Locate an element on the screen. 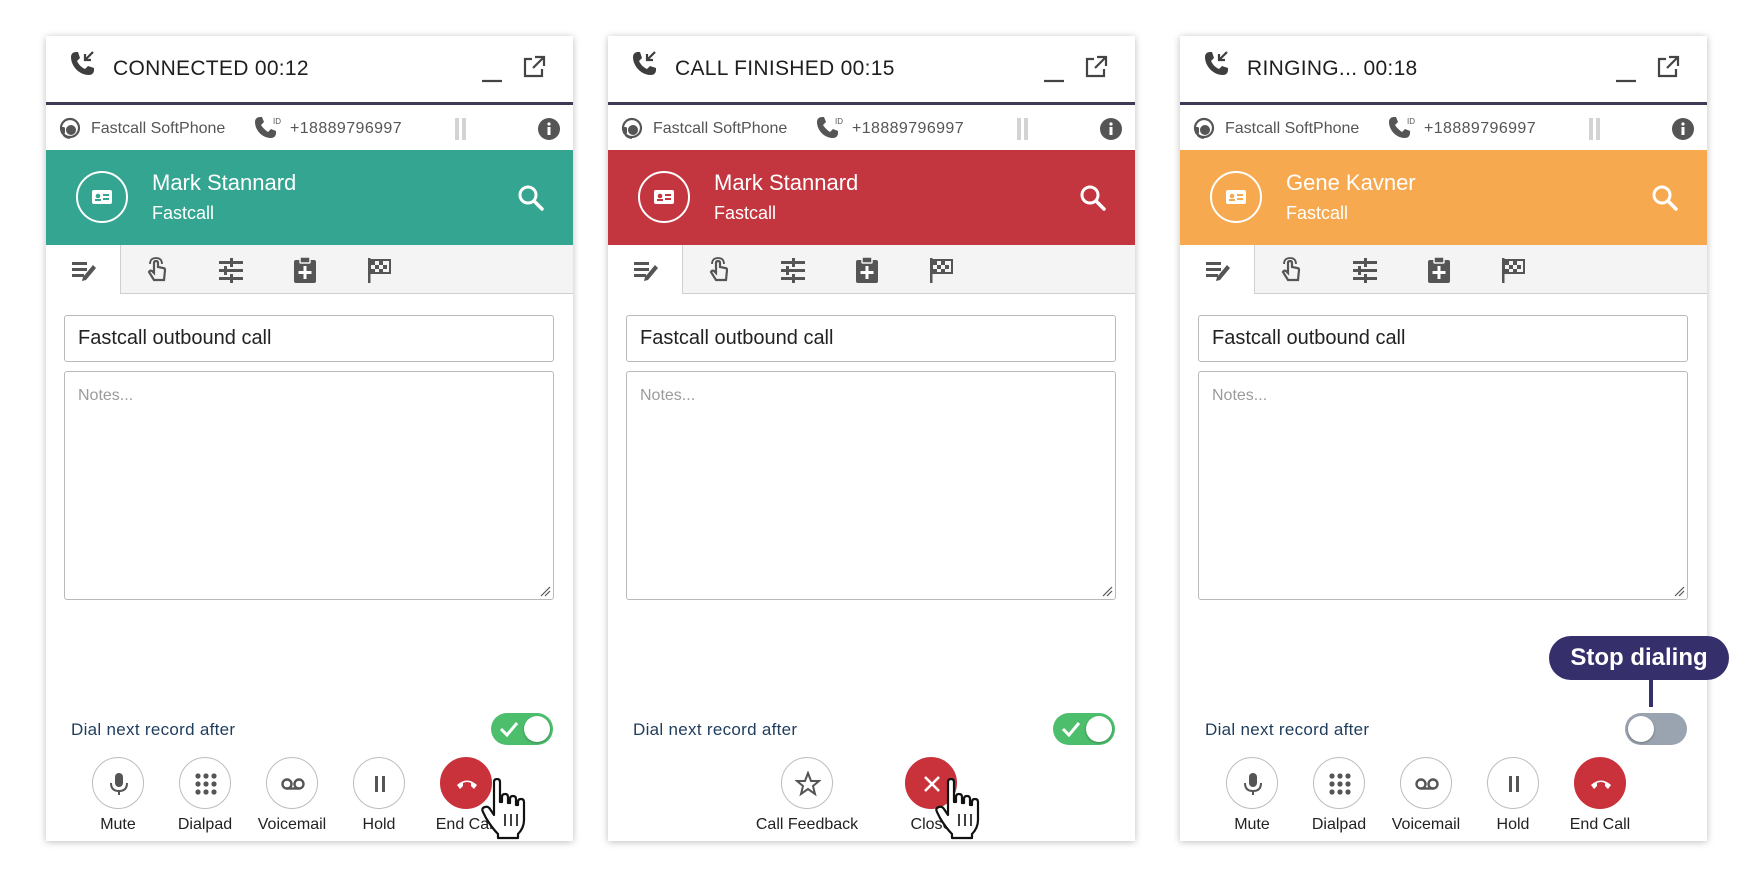 Image resolution: width=1748 pixels, height=880 pixels. end-call-button: End Call is located at coordinates (1600, 797).